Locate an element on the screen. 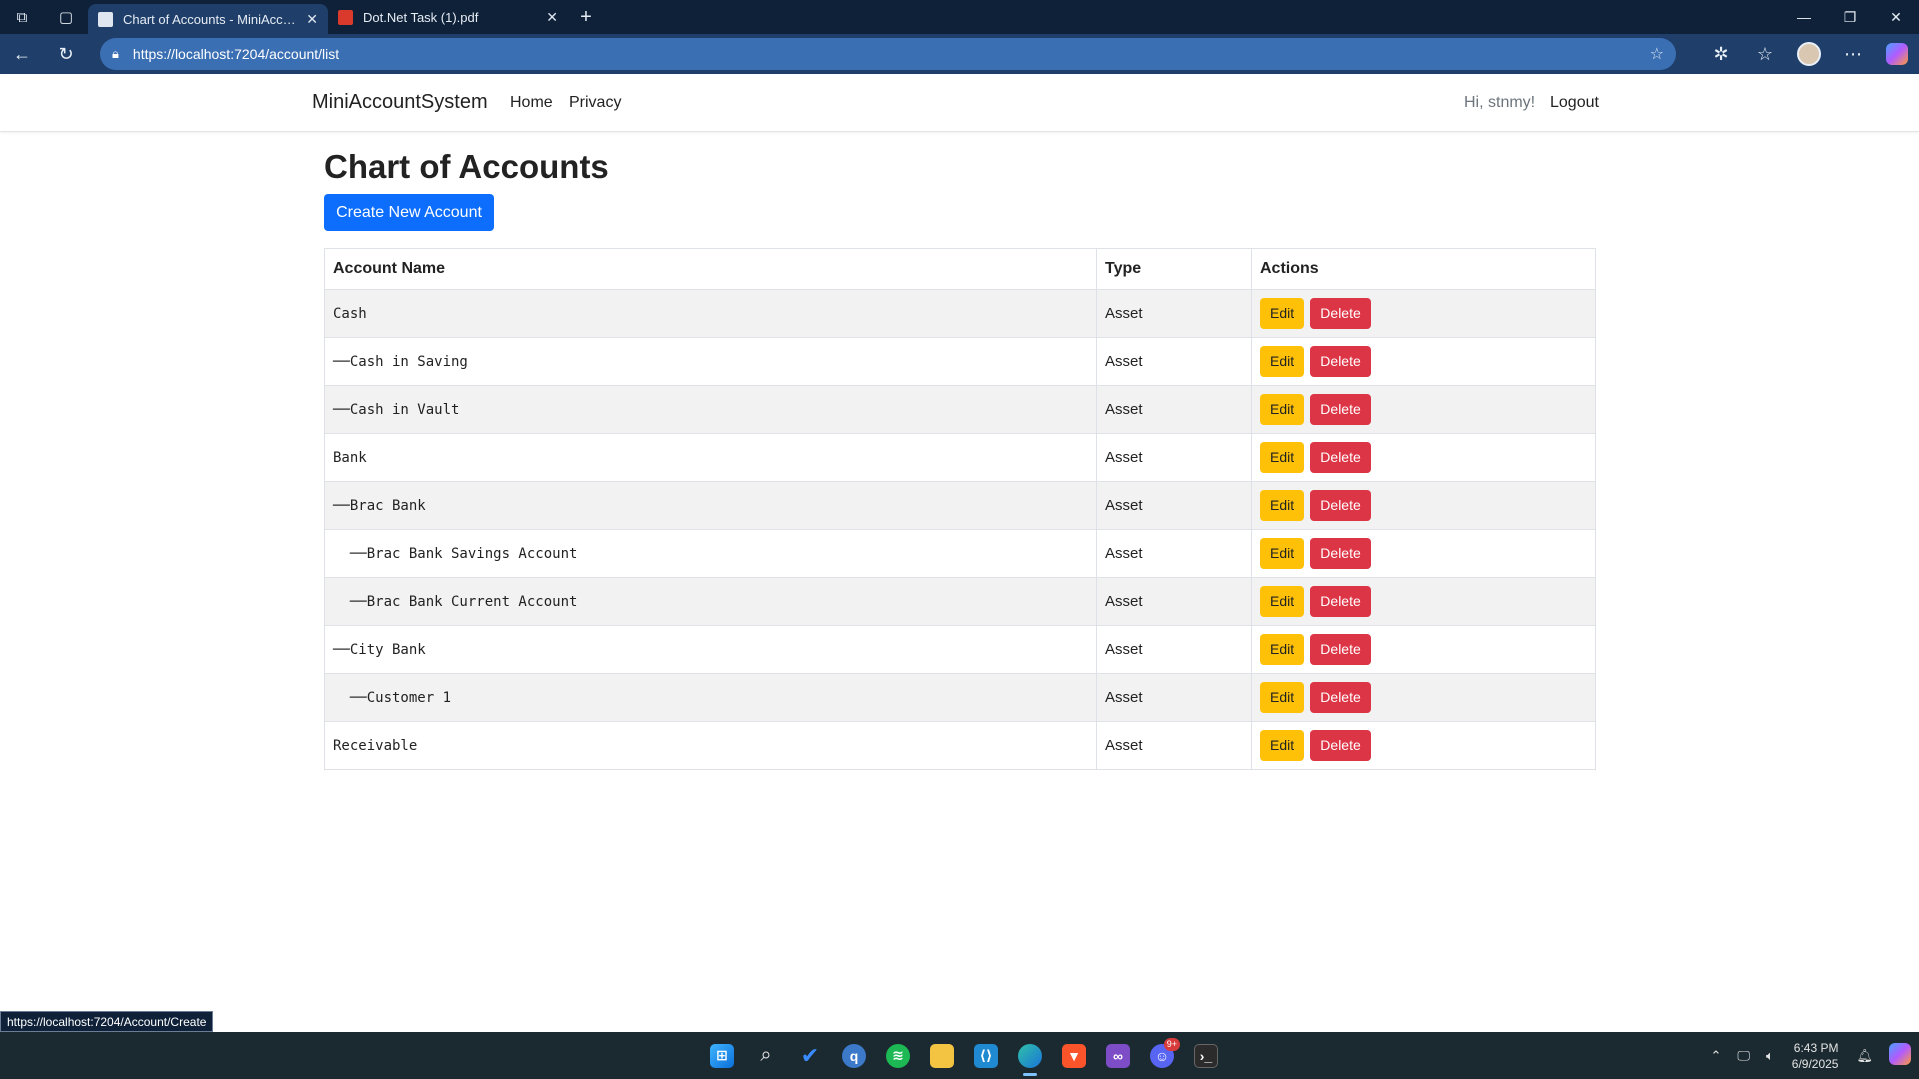 The width and height of the screenshot is (1919, 1079). todo-icon: ✔ is located at coordinates (810, 1055).